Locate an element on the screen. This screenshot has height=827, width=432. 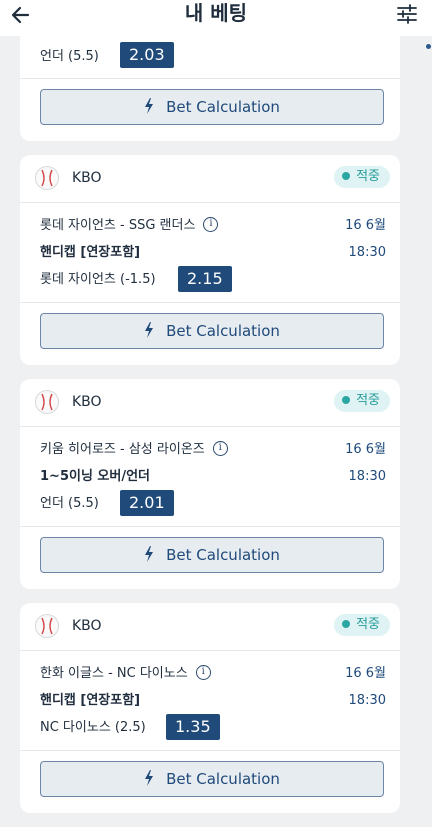
odds-badge: 1.35 is located at coordinates (193, 727).